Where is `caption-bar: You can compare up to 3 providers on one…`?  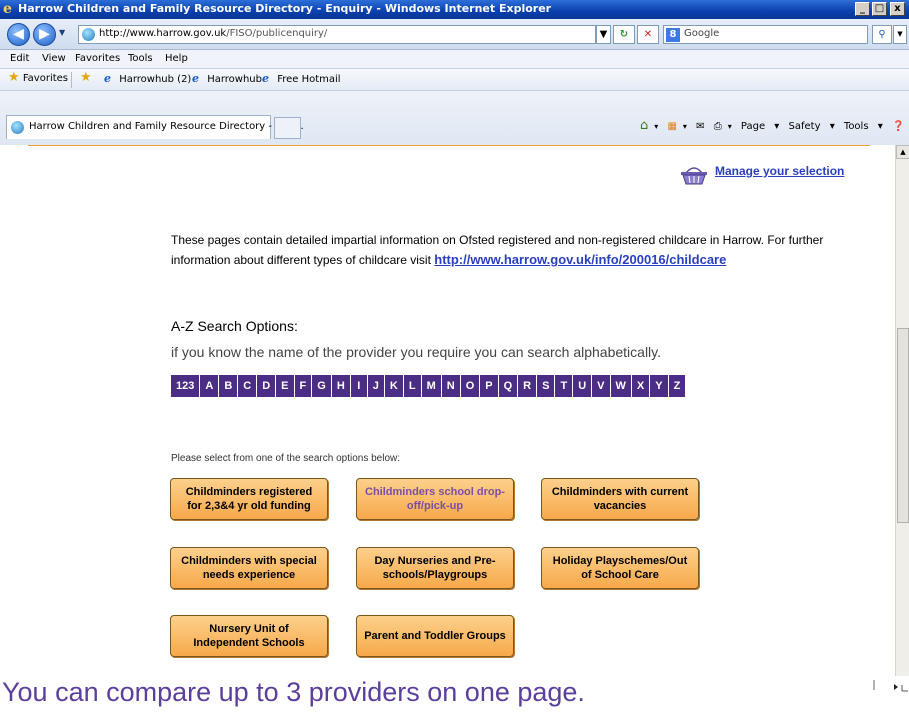 caption-bar: You can compare up to 3 providers on one… is located at coordinates (454, 695).